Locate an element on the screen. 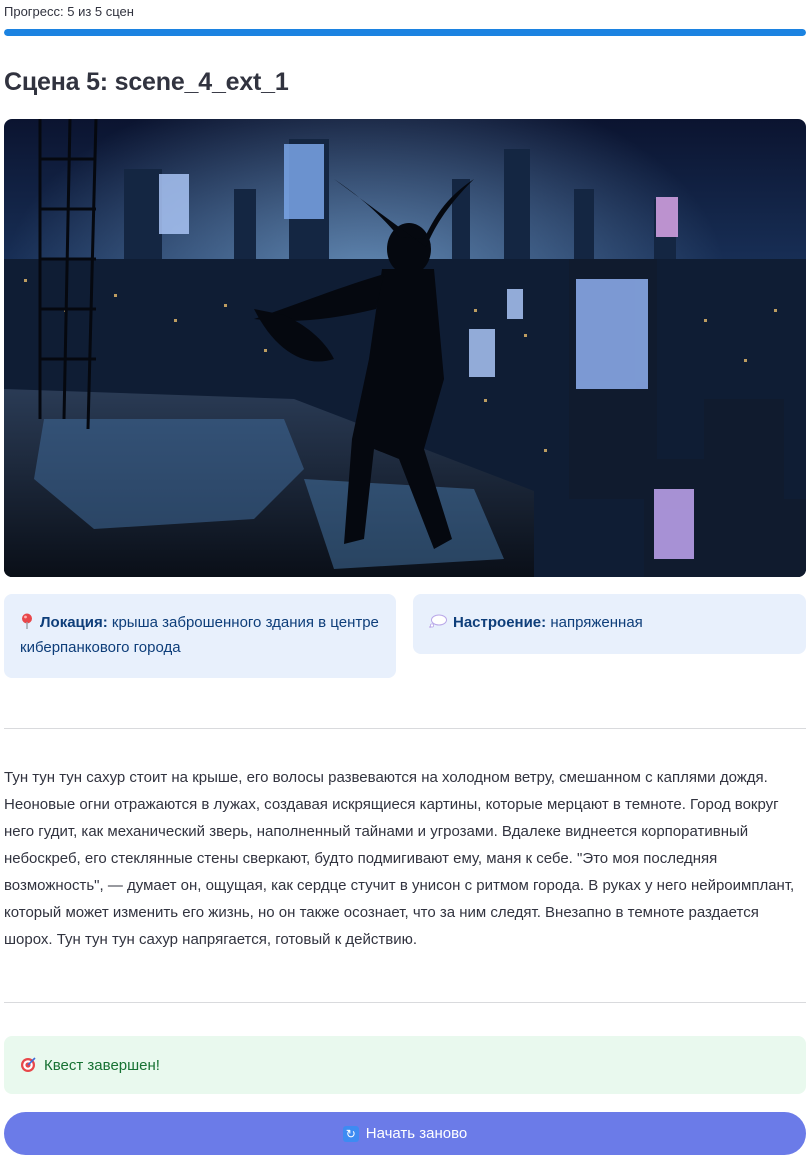 This screenshot has width=812, height=1161. mood-value: напряженная is located at coordinates (596, 622).